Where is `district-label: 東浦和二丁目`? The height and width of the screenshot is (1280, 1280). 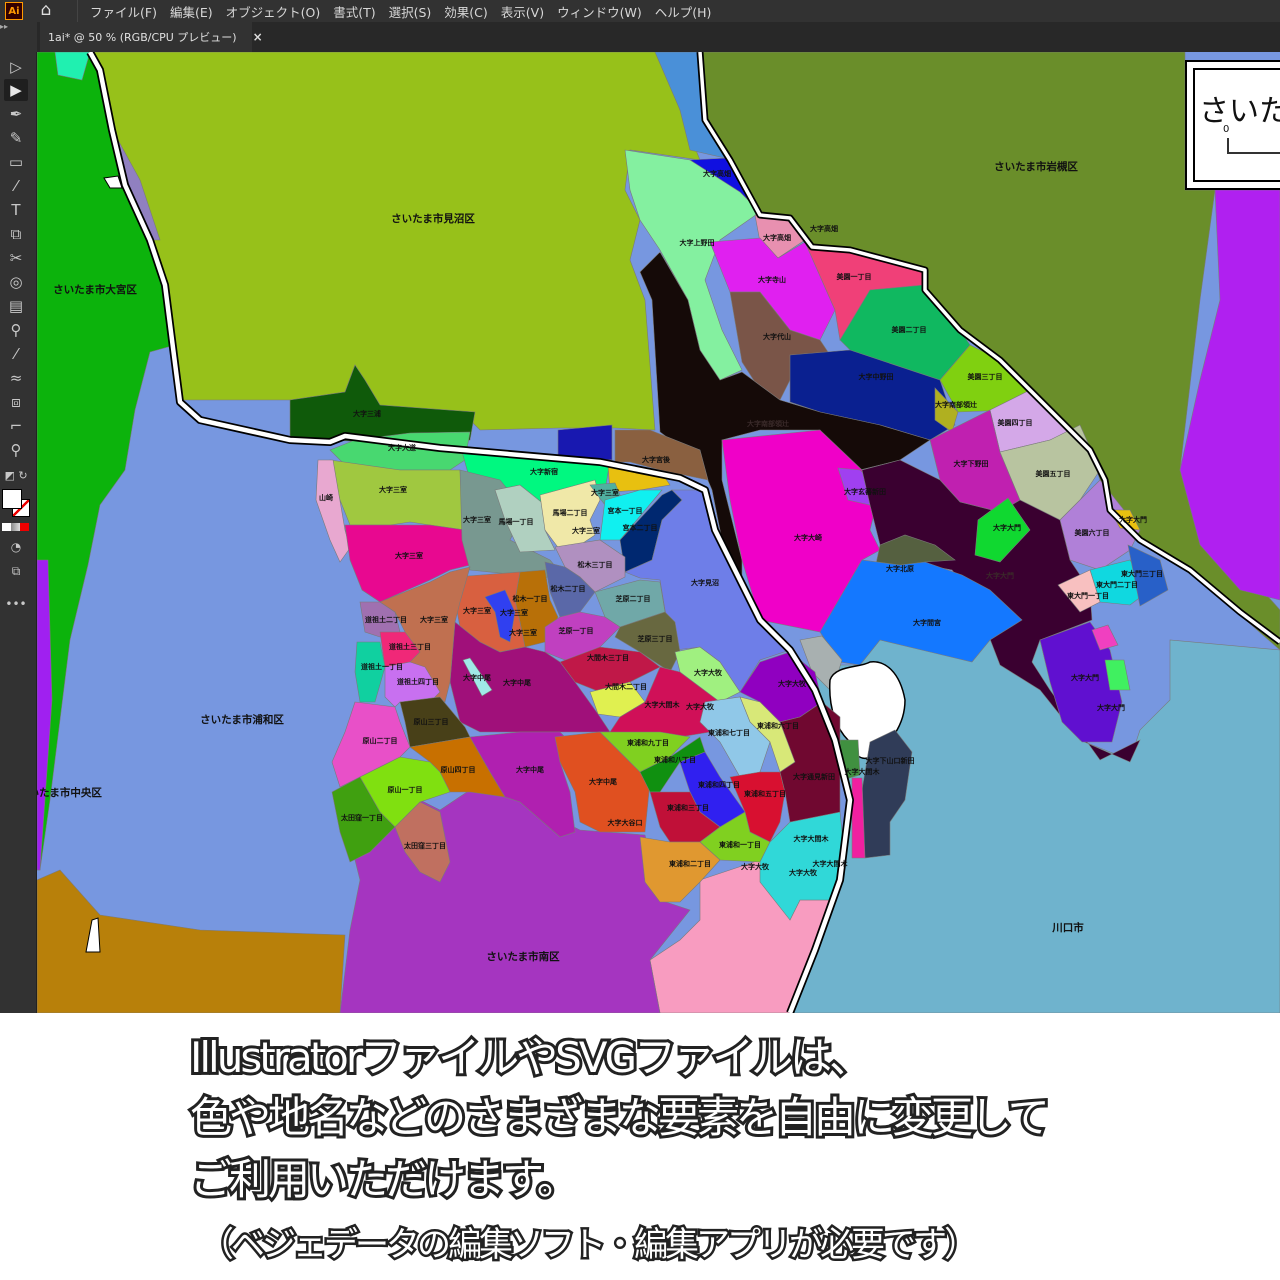 district-label: 東浦和二丁目 is located at coordinates (690, 863).